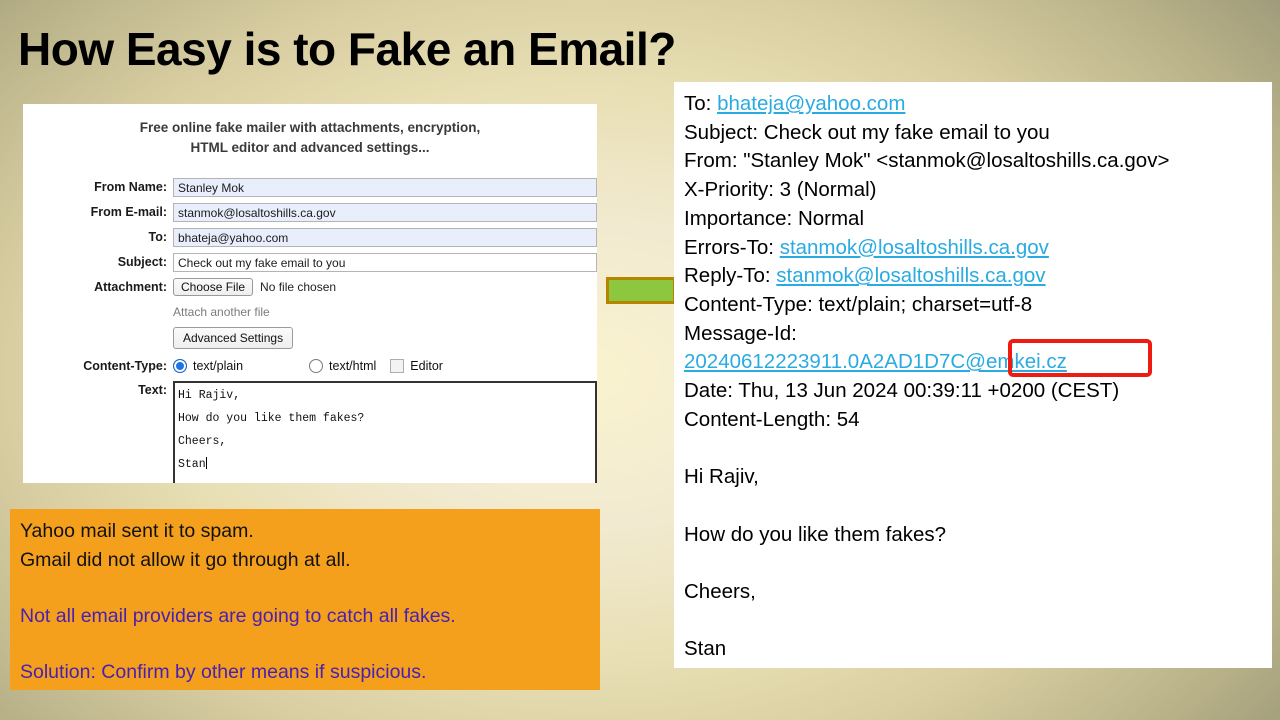  What do you see at coordinates (780, 190) in the screenshot?
I see `header-x-priority: X-Priority: 3 (Normal)` at bounding box center [780, 190].